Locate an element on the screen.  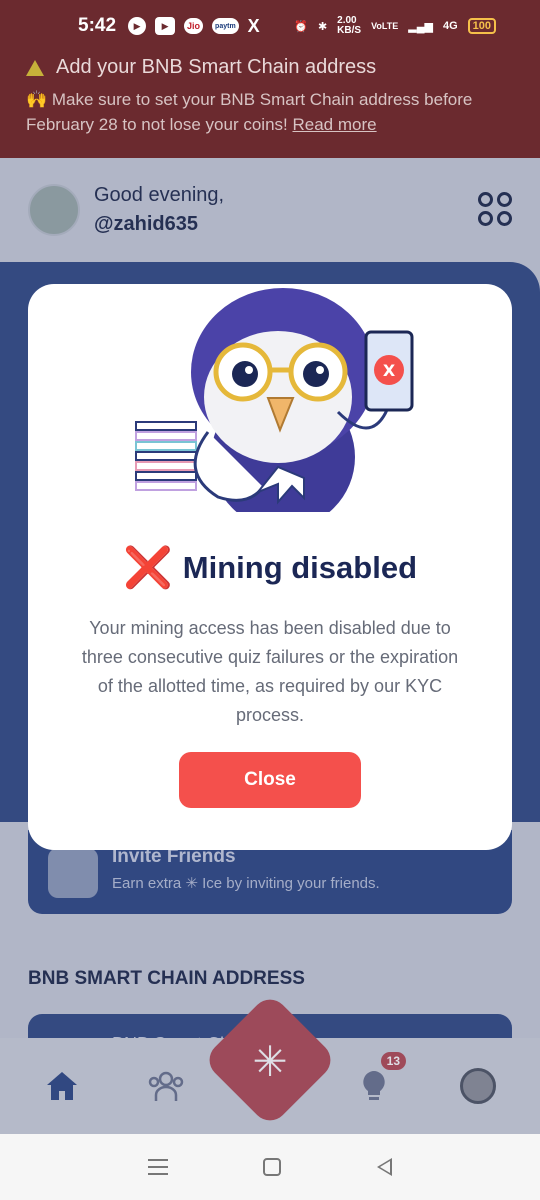
home-square-icon is located at coordinates (272, 1167).